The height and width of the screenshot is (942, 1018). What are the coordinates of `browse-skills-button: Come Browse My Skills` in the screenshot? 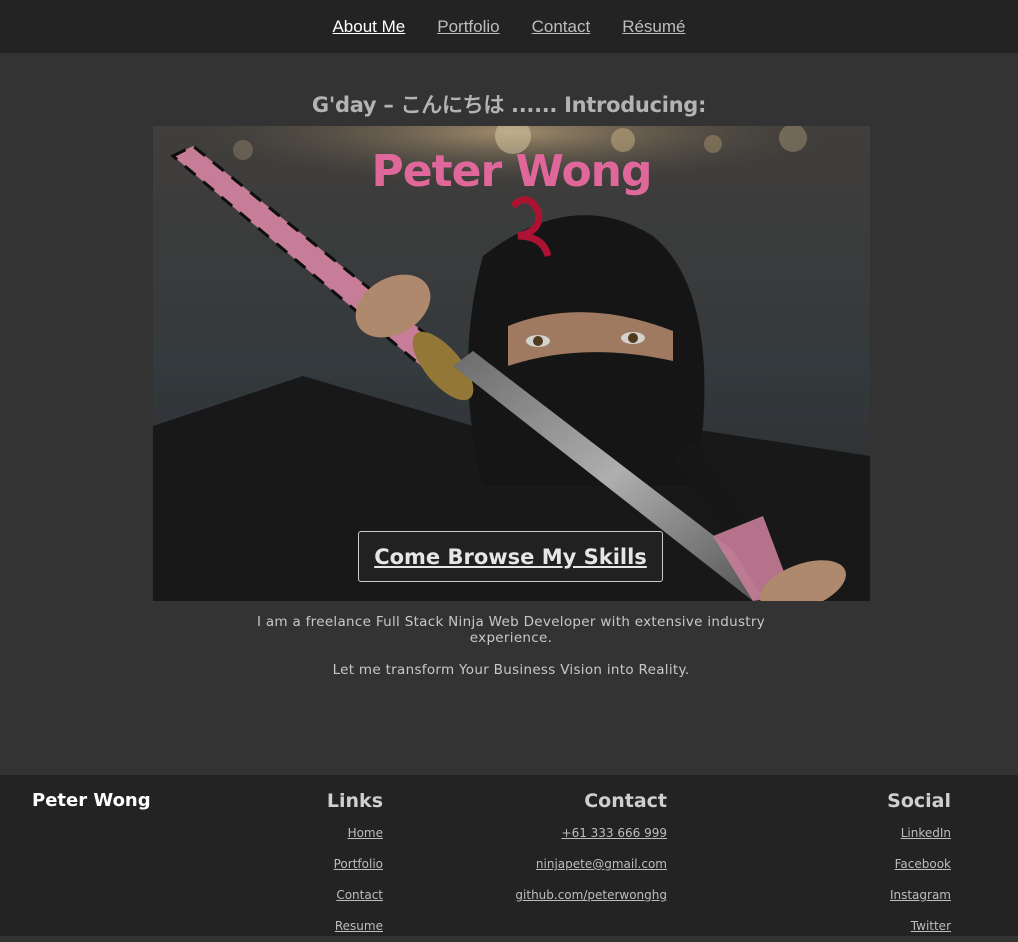 It's located at (510, 556).